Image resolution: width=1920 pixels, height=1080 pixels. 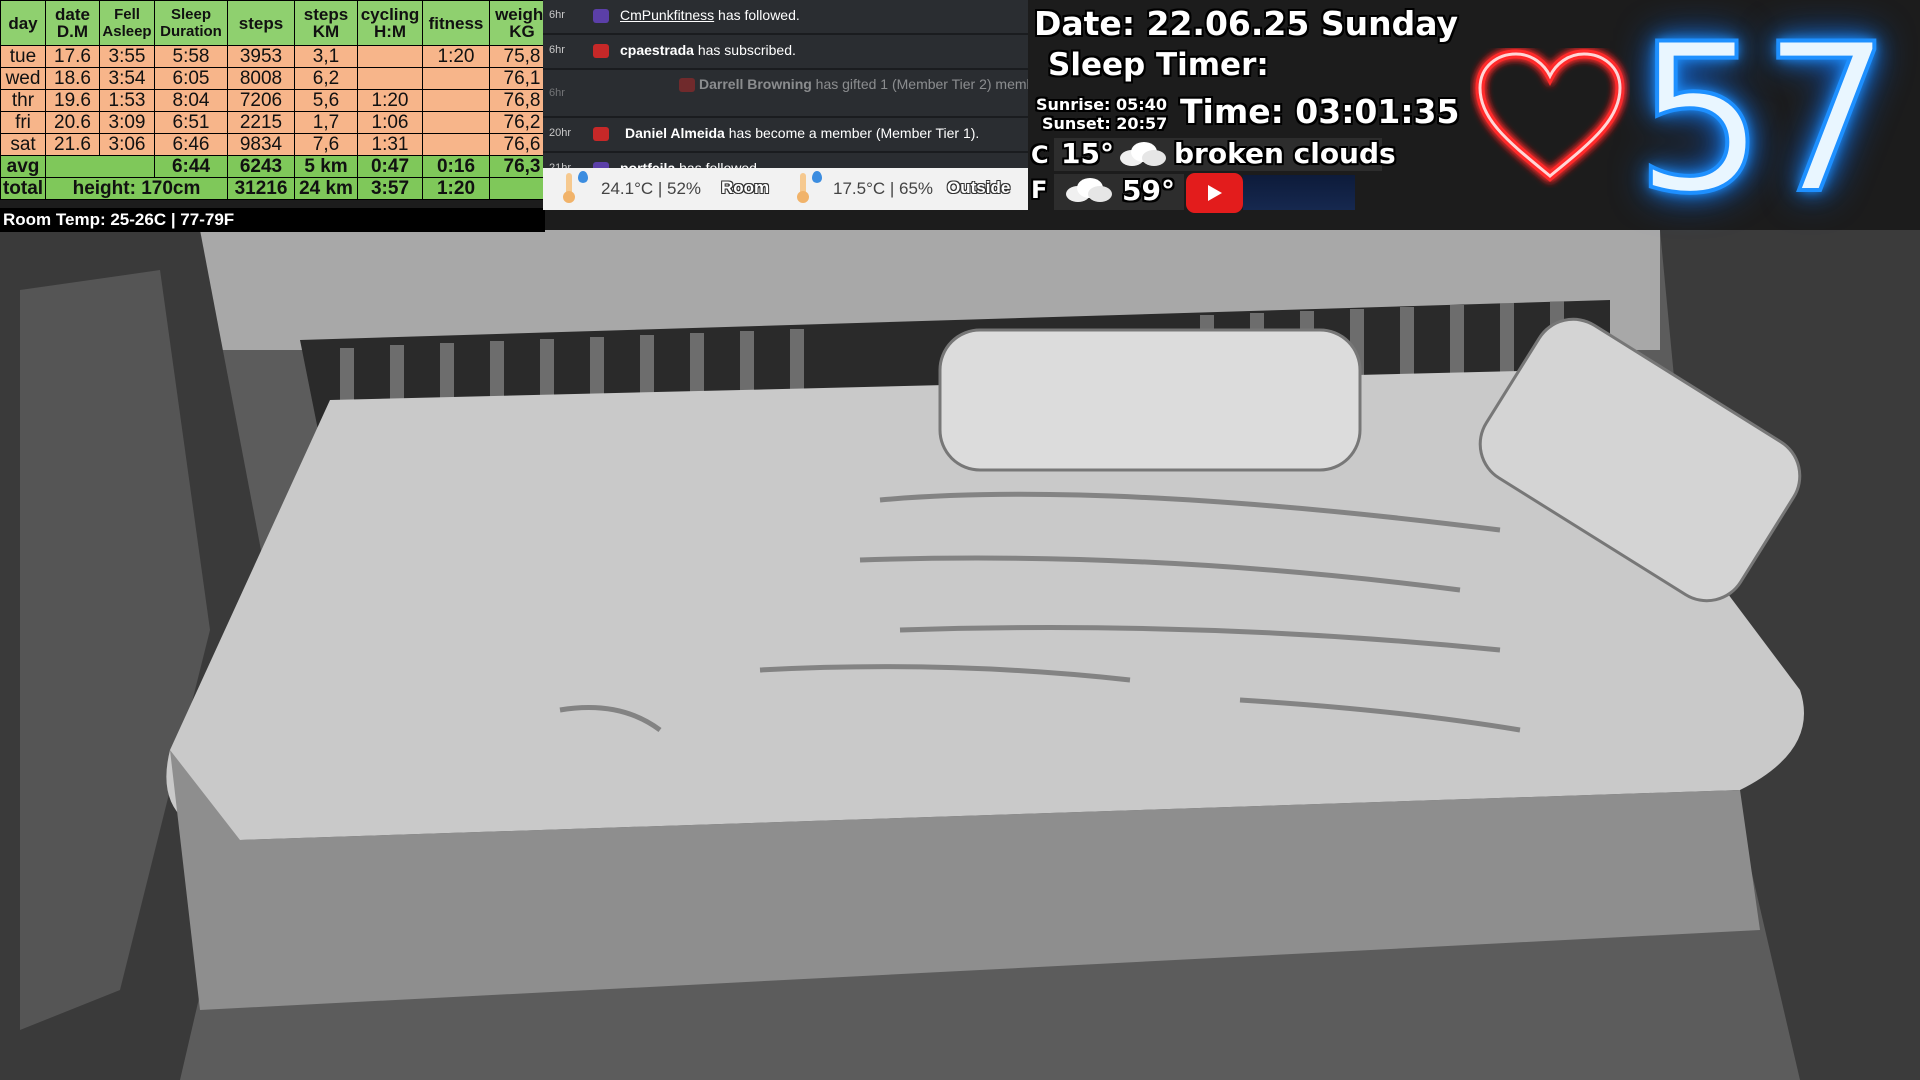 I want to click on steps-cell: 2215, so click(x=261, y=122).